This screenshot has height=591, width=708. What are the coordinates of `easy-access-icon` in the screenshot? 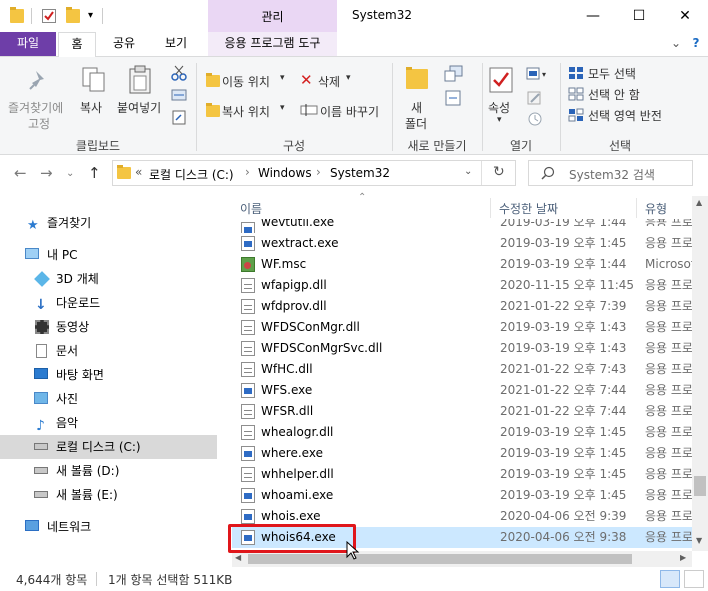 It's located at (454, 98).